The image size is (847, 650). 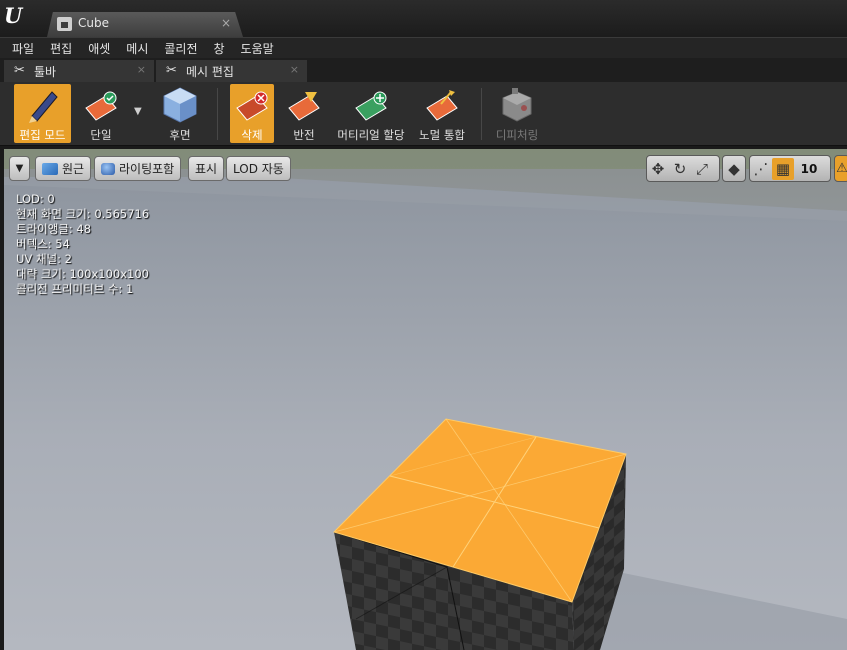 What do you see at coordinates (252, 106) in the screenshot?
I see `delete-face-icon` at bounding box center [252, 106].